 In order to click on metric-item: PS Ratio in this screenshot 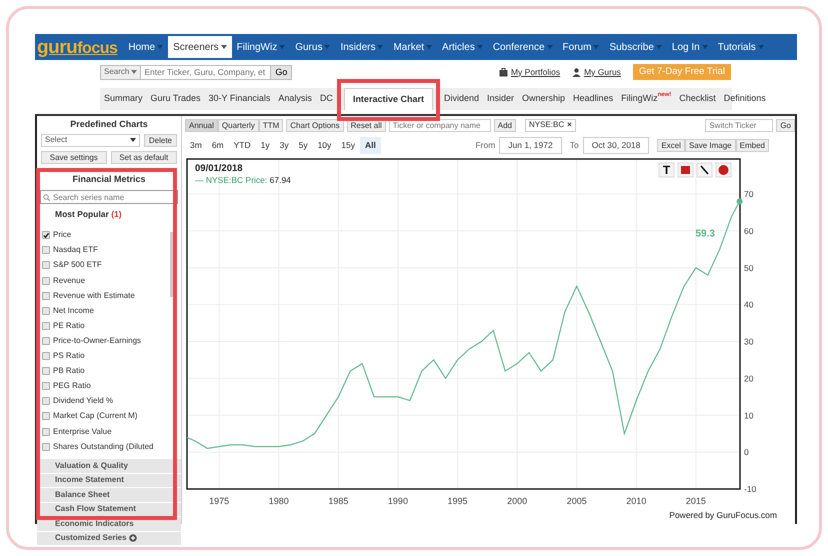, I will do `click(102, 356)`.